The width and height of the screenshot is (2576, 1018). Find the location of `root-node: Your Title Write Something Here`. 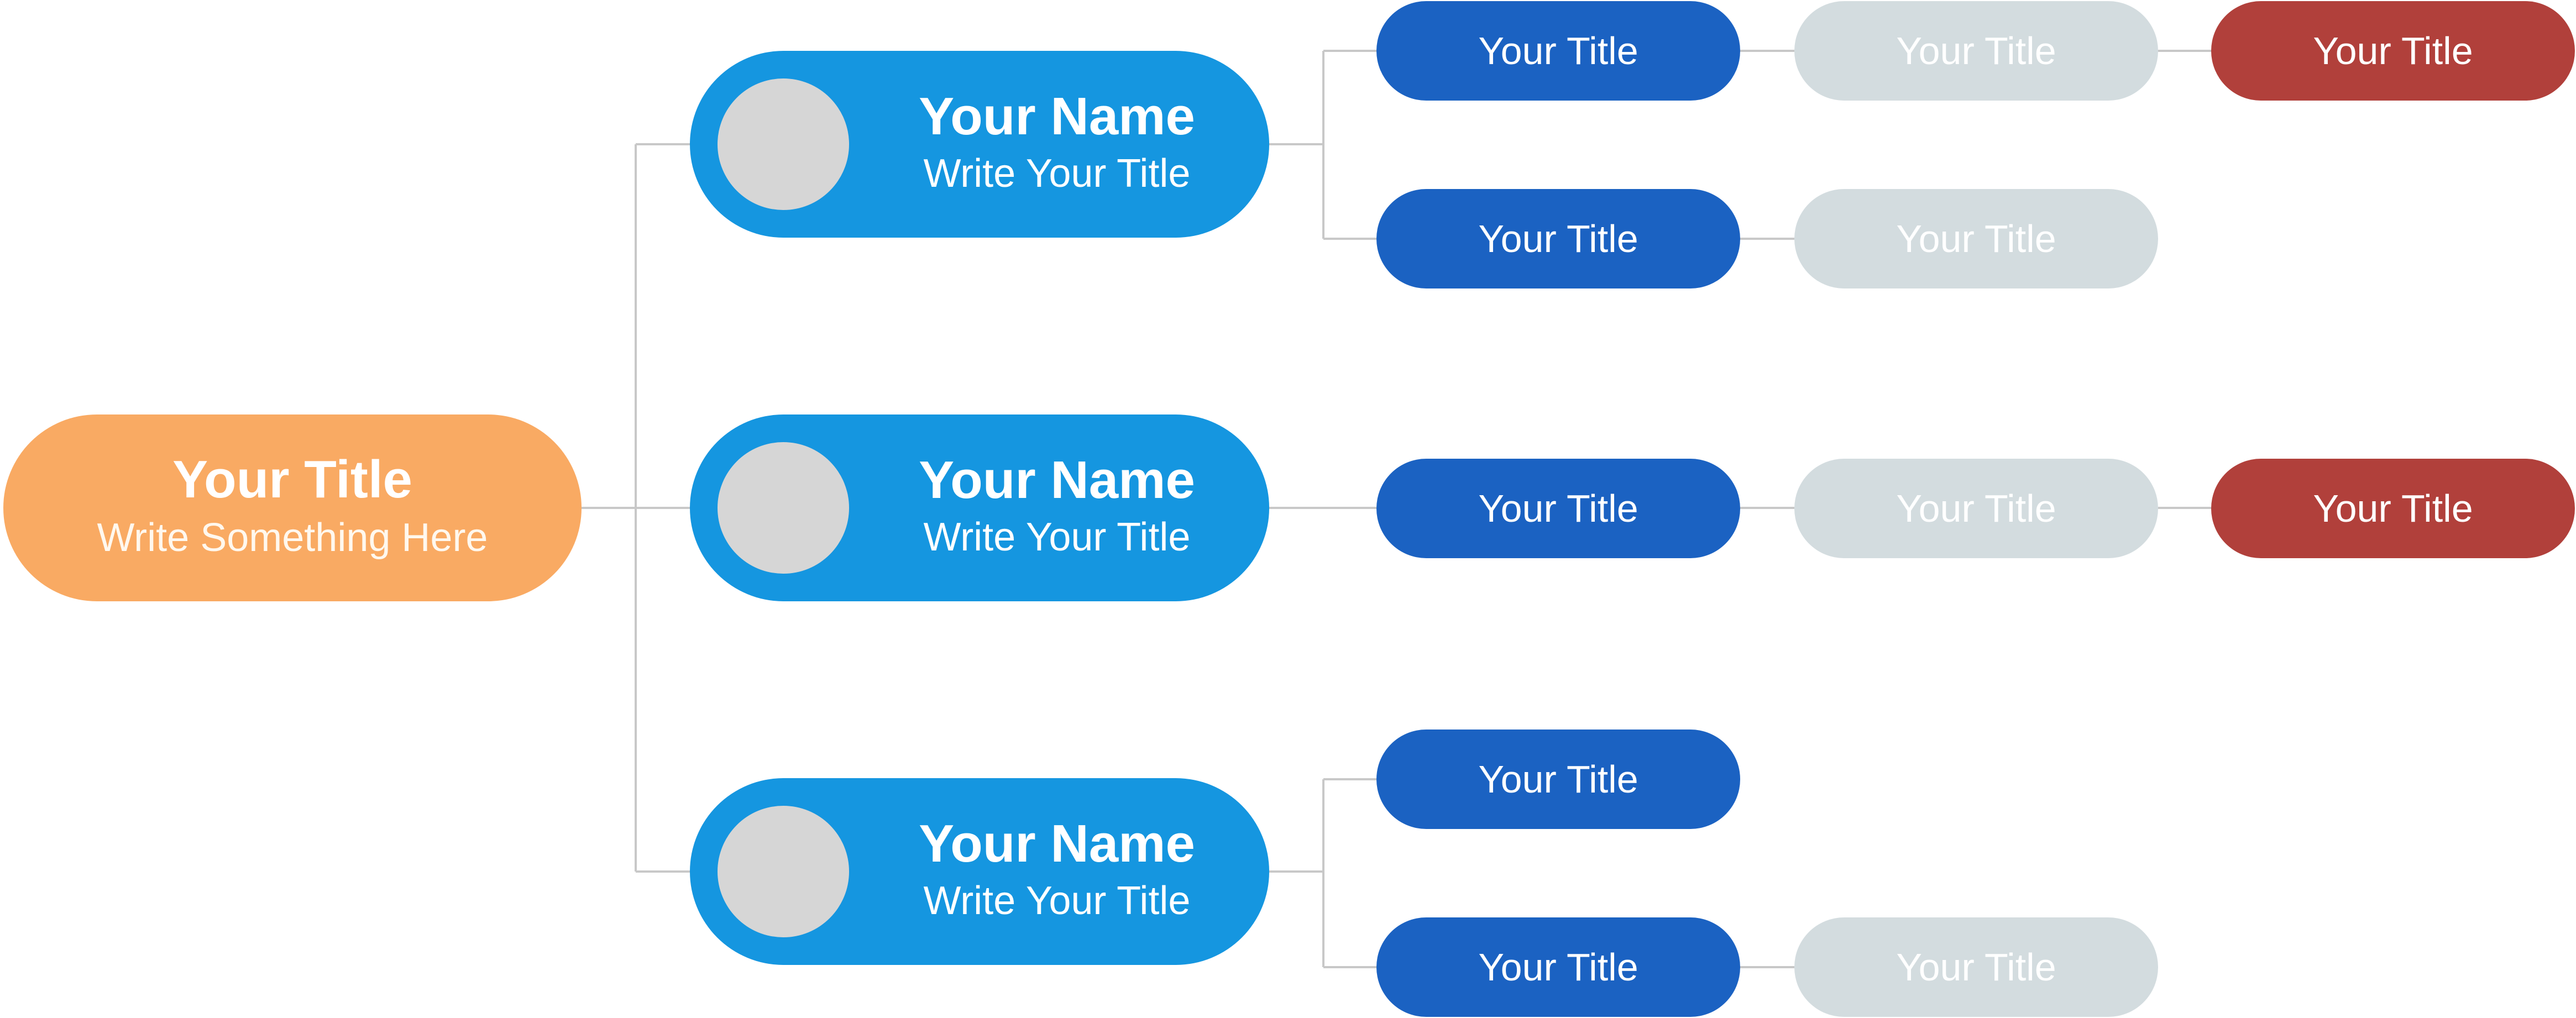

root-node: Your Title Write Something Here is located at coordinates (292, 508).